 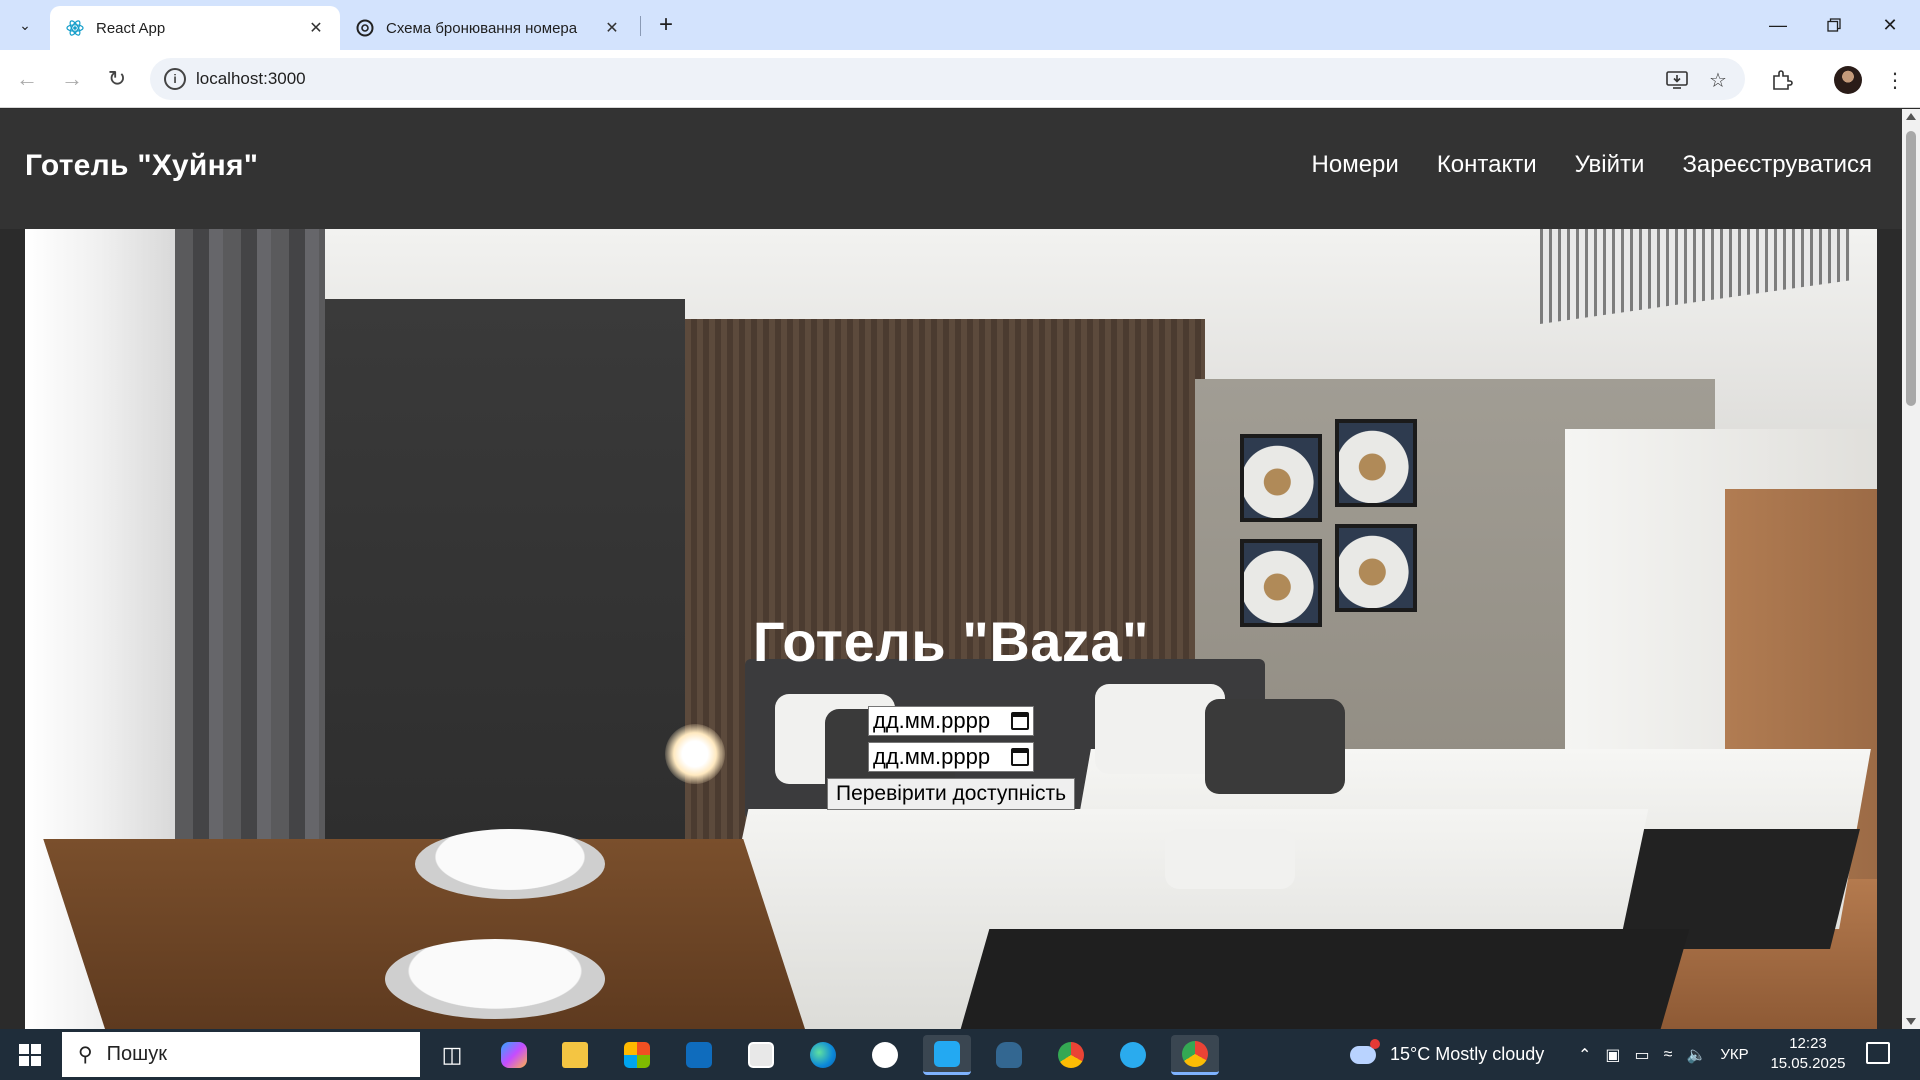 I want to click on site-nav: Номери Контакти Увійти Зареєструватися, so click(x=1592, y=165).